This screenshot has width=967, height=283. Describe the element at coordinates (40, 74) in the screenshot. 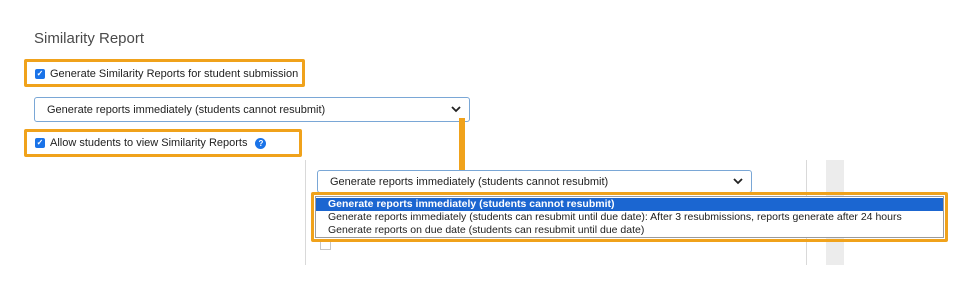

I see `generate-reports-checkbox: ✓` at that location.